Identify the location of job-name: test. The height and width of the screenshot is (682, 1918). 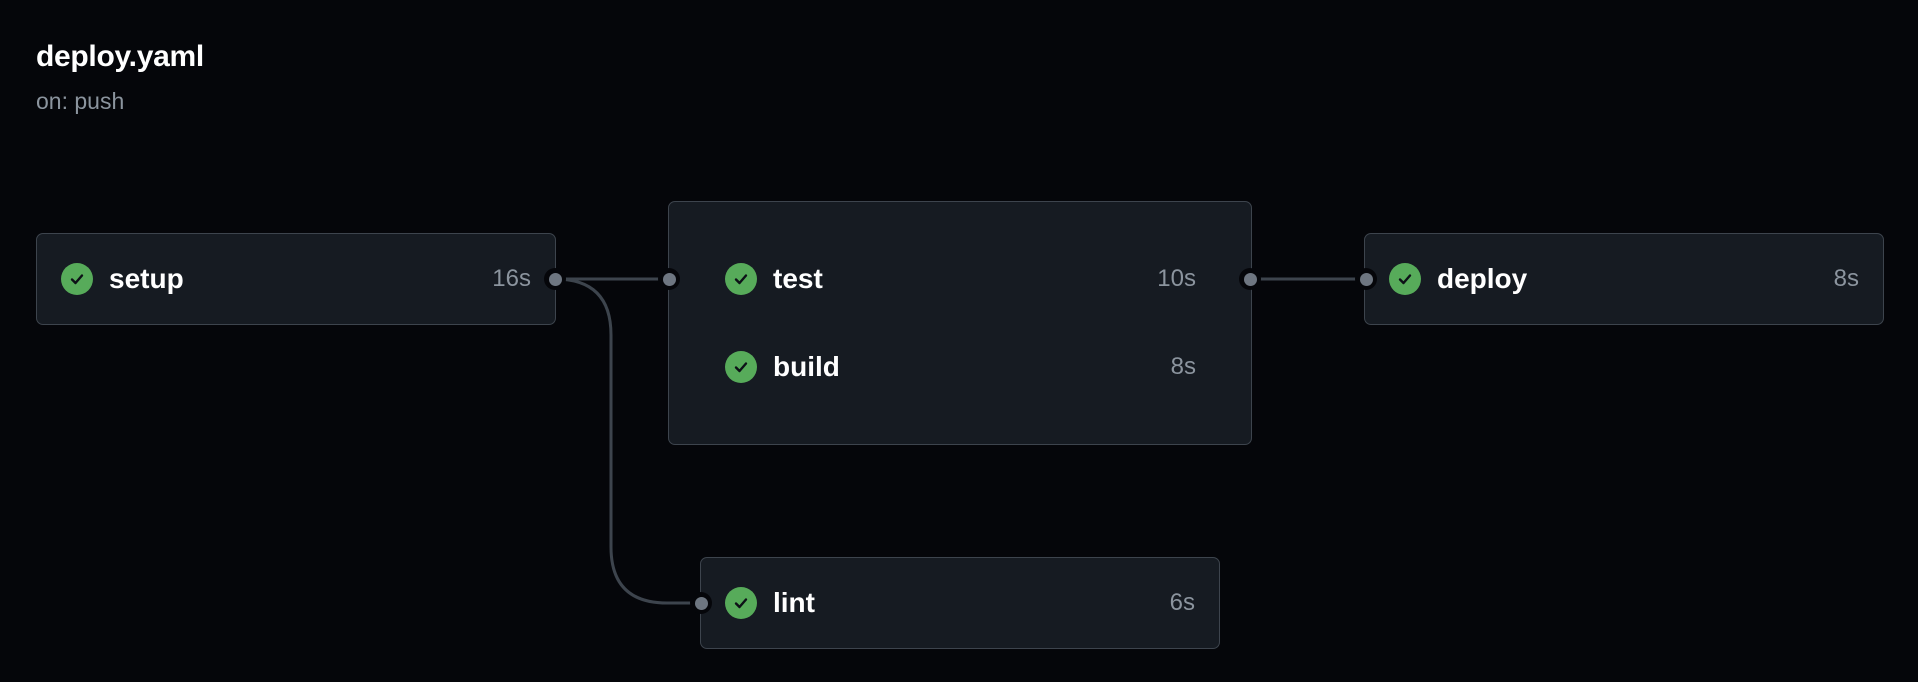
(798, 278).